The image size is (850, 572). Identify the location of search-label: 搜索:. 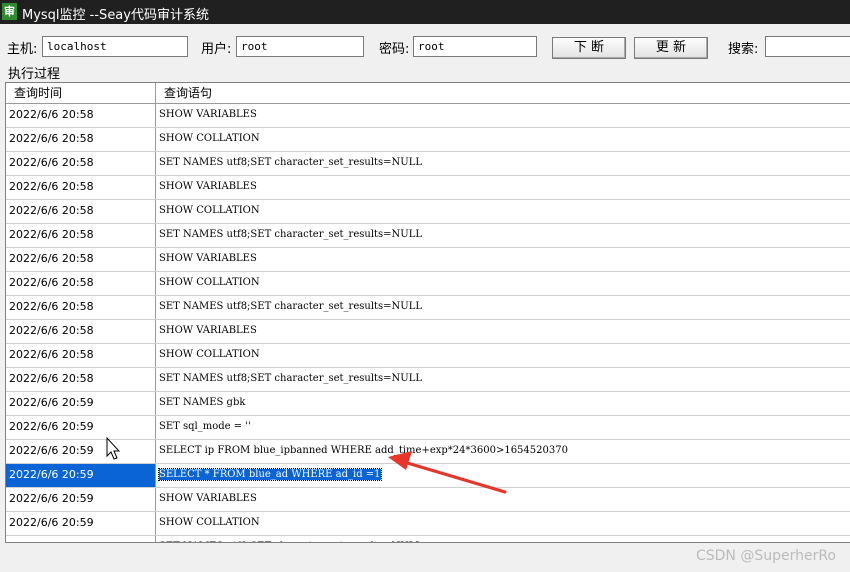
(743, 49).